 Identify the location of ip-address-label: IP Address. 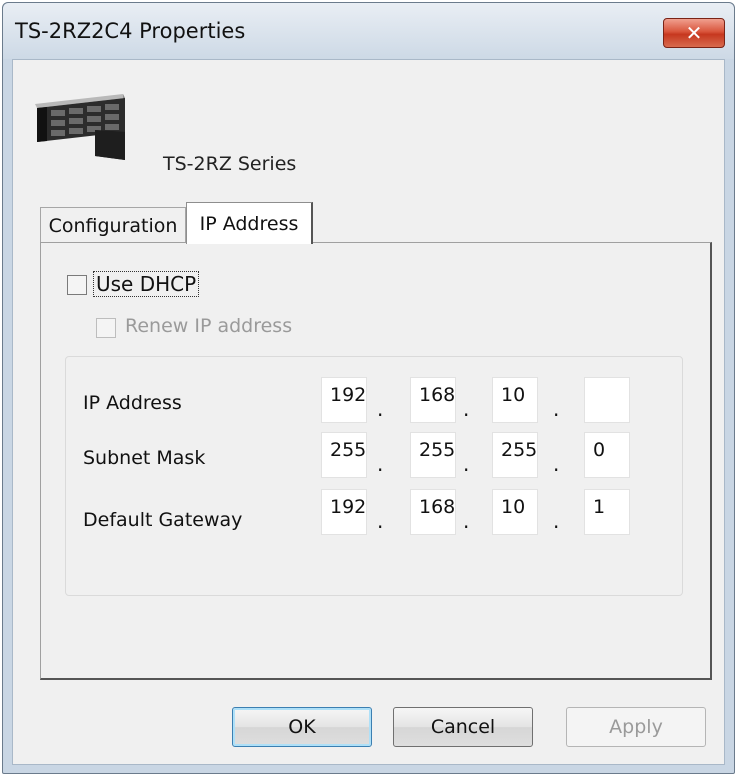
(132, 403).